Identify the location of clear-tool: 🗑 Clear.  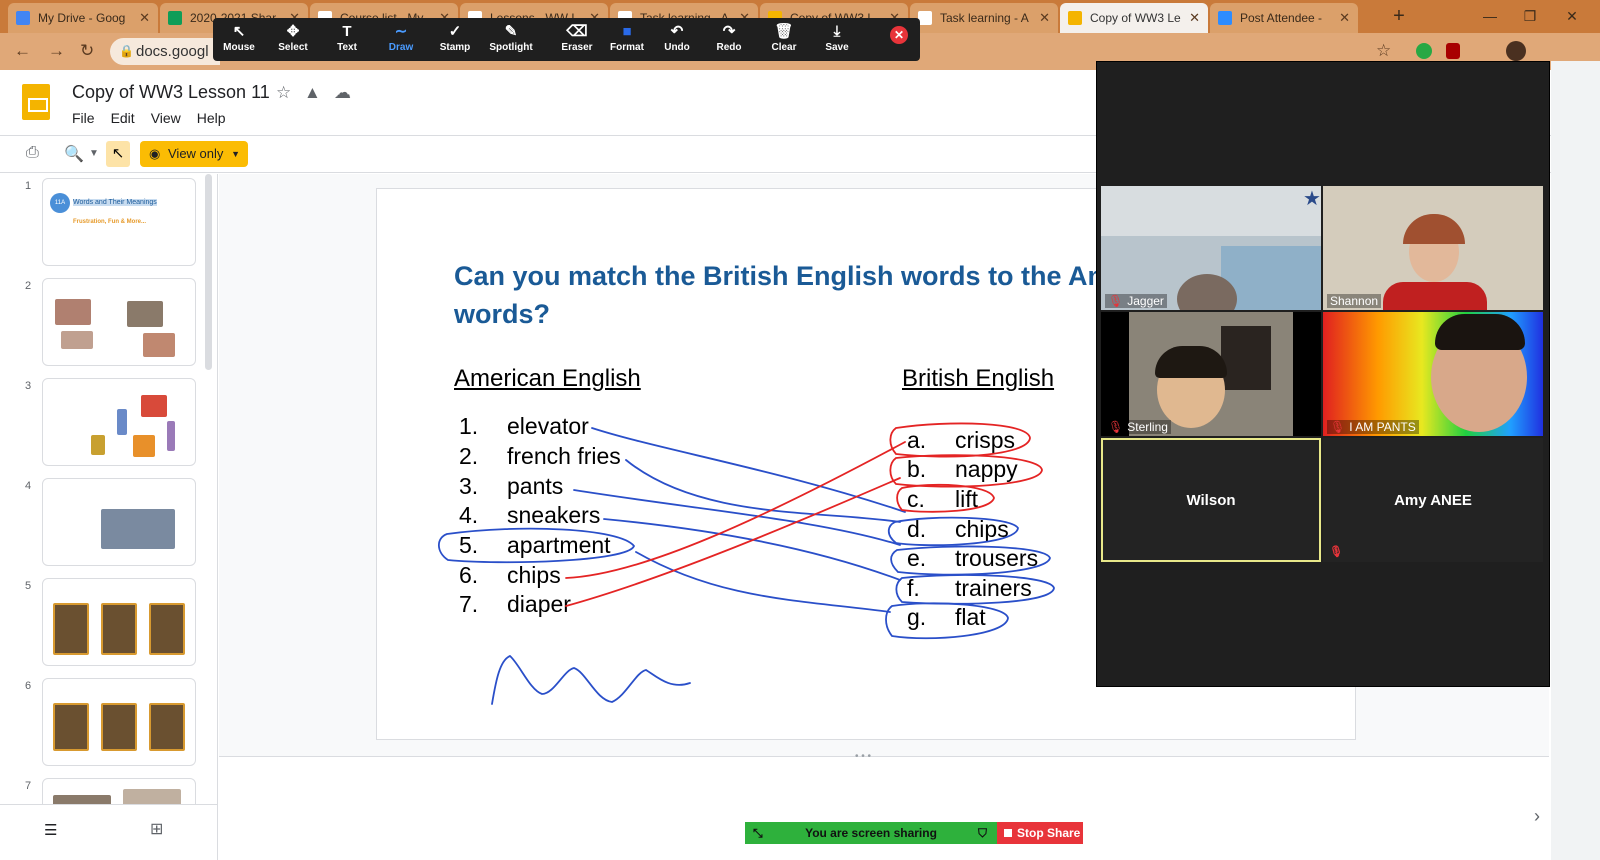
(784, 37).